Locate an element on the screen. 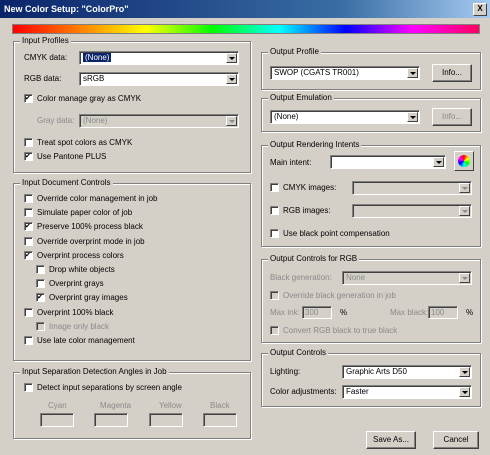  max-ink-percent: % is located at coordinates (344, 312).